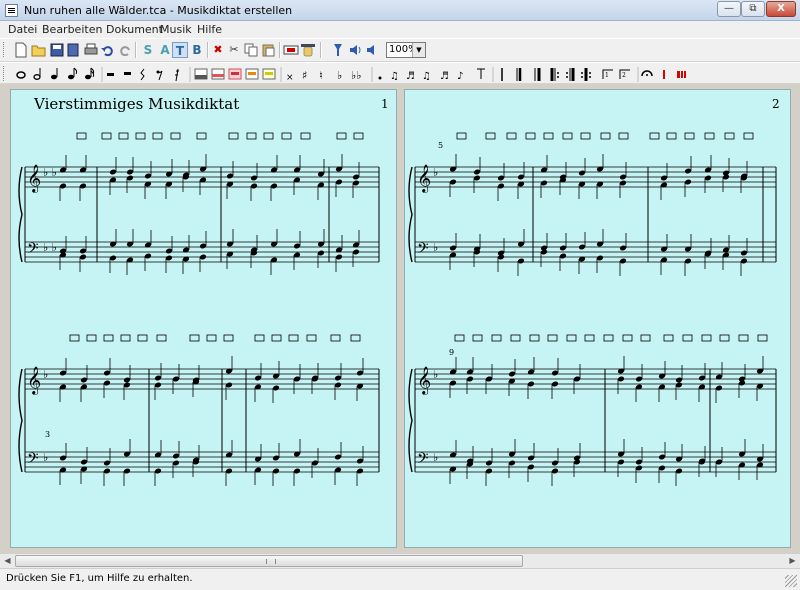 This screenshot has width=800, height=590. I want to click on menu-dokument: Dokument, so click(134, 29).